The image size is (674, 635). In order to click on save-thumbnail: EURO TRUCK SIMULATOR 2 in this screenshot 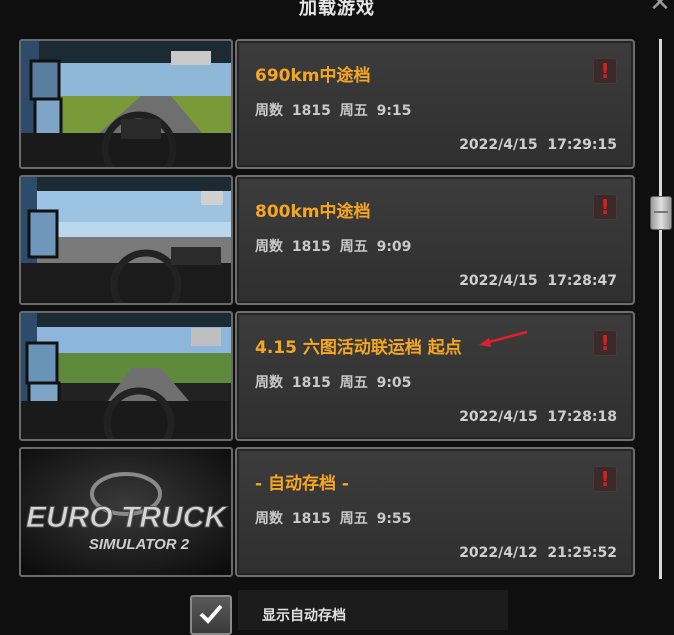, I will do `click(126, 512)`.